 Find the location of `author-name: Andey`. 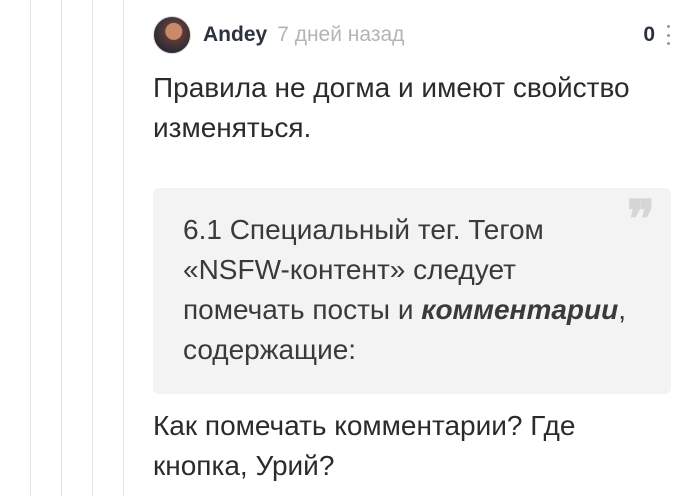

author-name: Andey is located at coordinates (235, 35).